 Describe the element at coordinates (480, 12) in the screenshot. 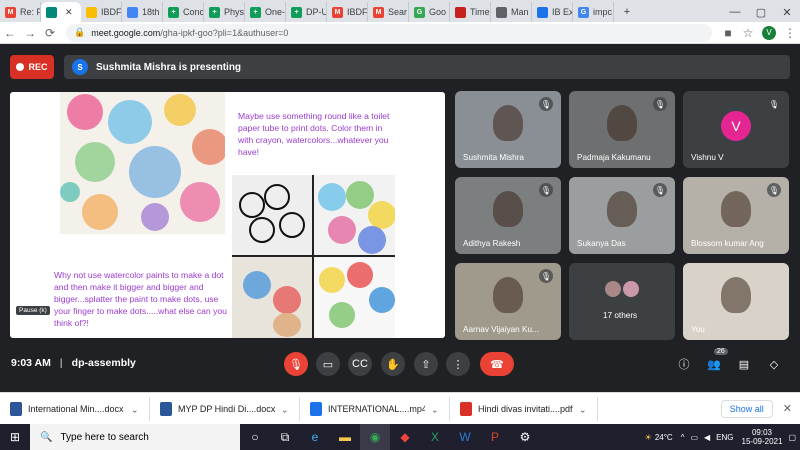

I see `tab-label: Time` at that location.